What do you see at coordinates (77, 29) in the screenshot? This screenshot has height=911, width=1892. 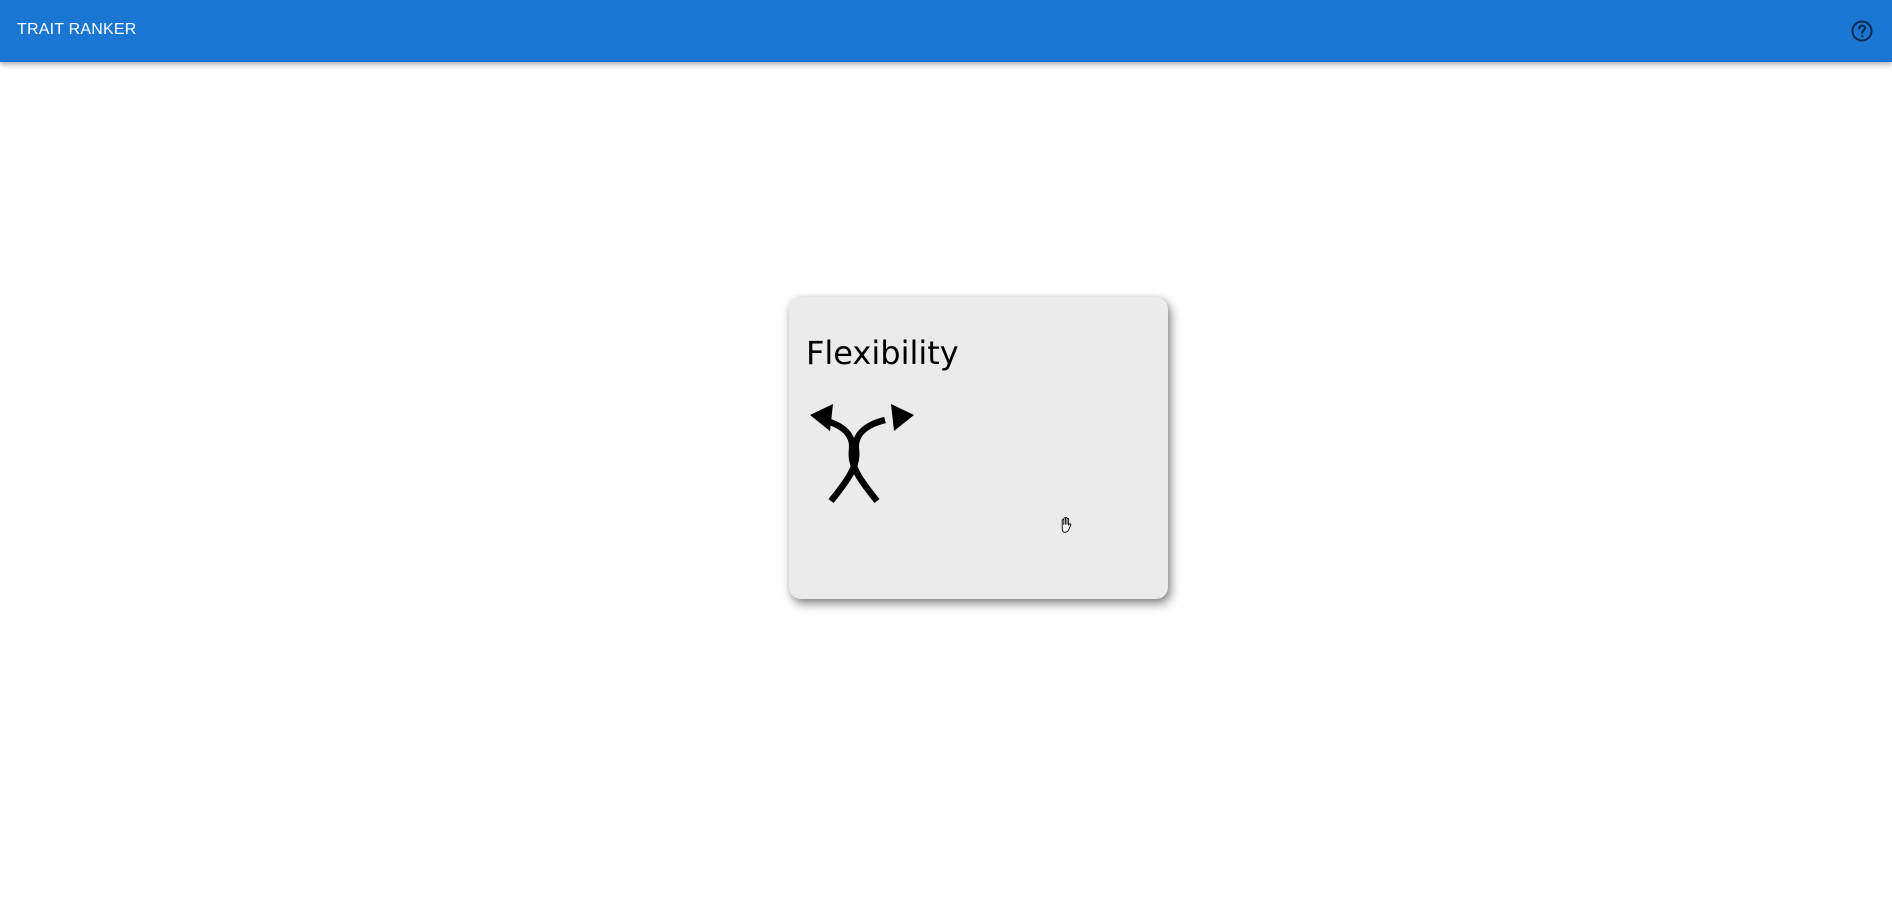 I see `app-title: TRAIT RANKER` at bounding box center [77, 29].